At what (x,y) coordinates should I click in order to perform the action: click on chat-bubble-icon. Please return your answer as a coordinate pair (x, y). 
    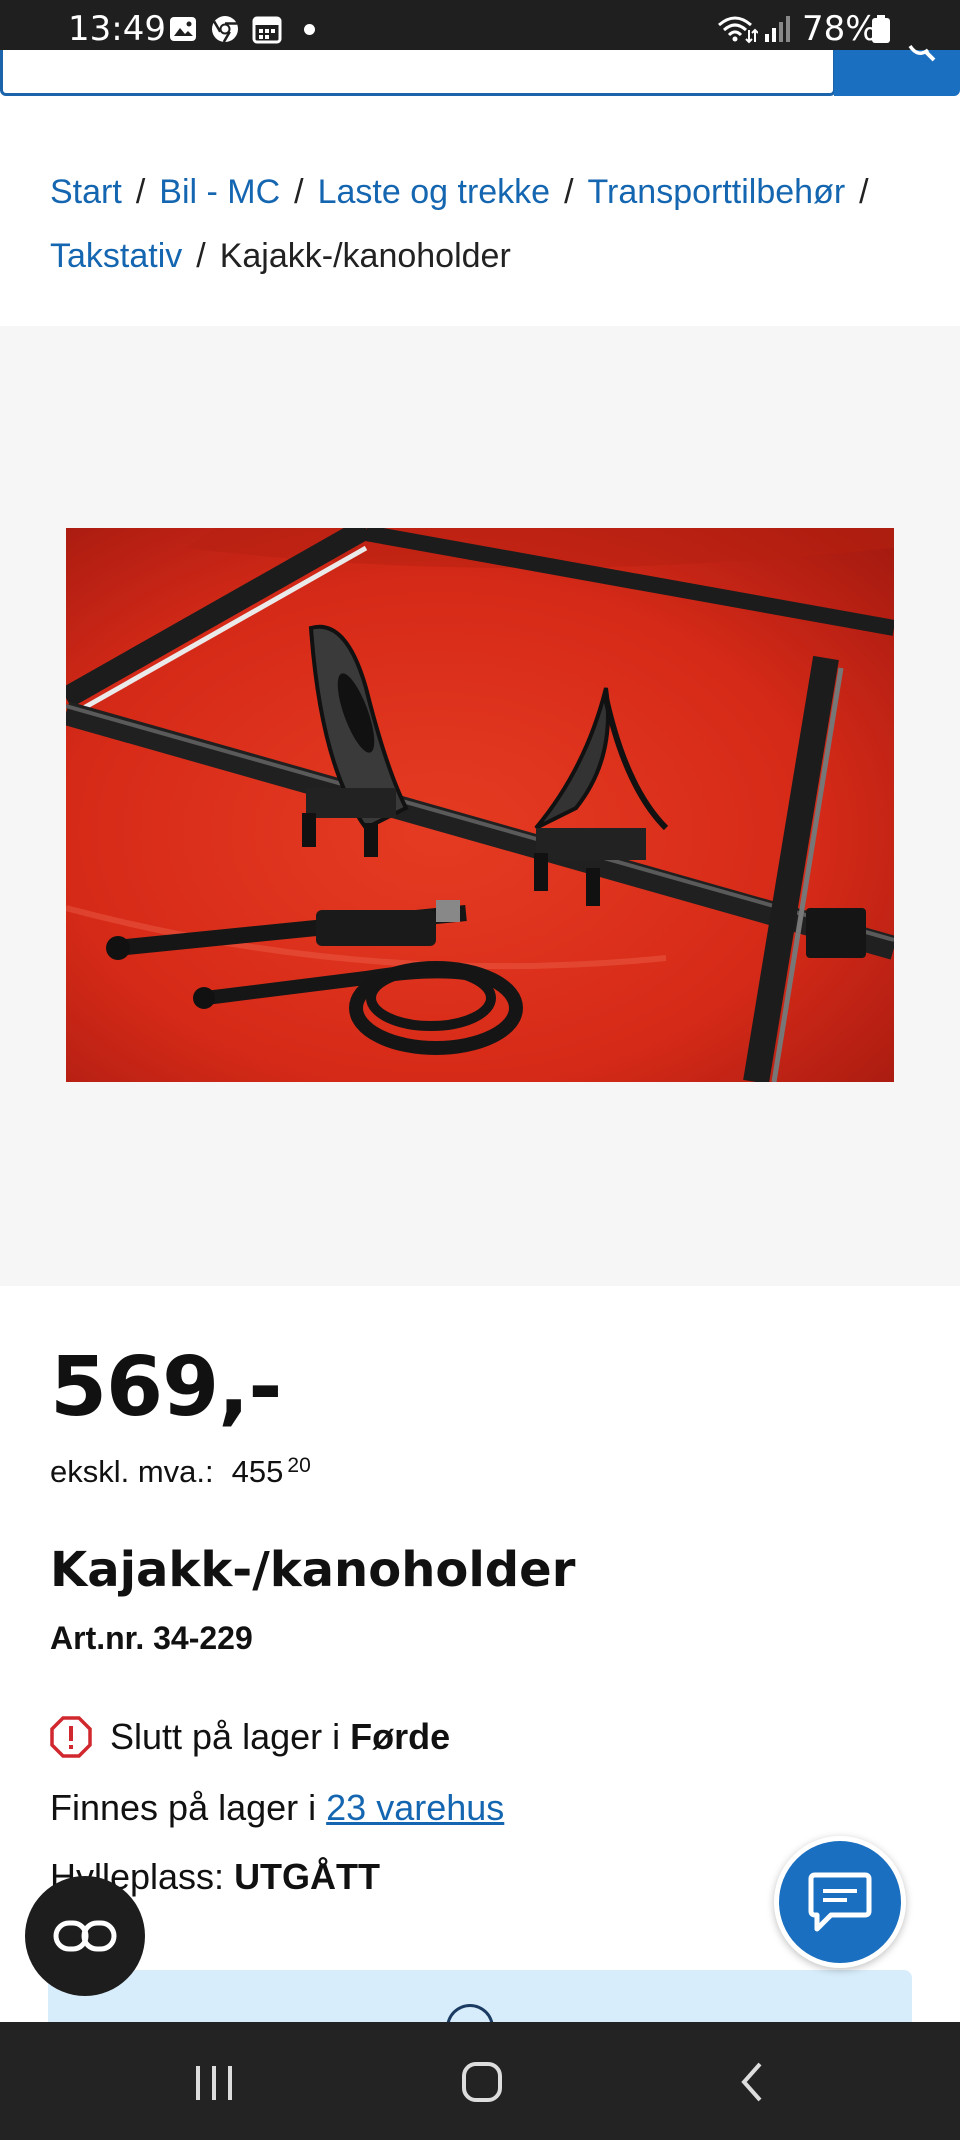
    Looking at the image, I should click on (840, 1902).